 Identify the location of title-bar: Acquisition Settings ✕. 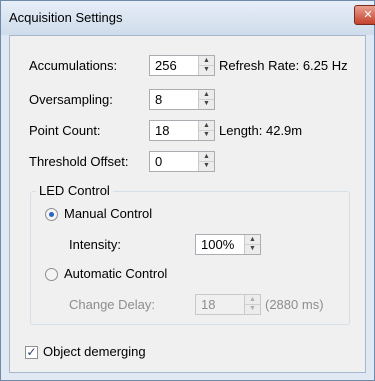
(188, 18).